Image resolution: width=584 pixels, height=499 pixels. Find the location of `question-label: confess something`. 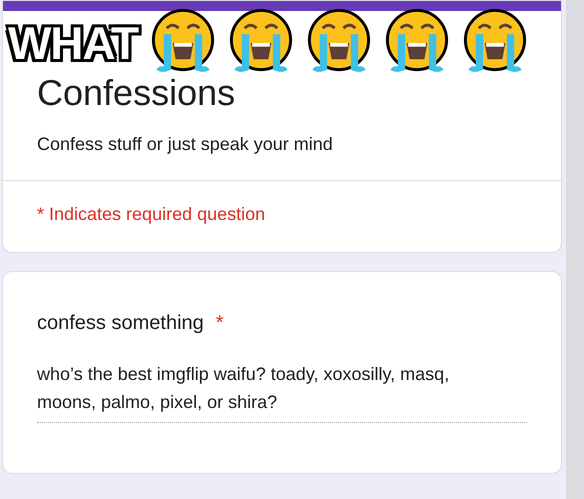

question-label: confess something is located at coordinates (120, 323).